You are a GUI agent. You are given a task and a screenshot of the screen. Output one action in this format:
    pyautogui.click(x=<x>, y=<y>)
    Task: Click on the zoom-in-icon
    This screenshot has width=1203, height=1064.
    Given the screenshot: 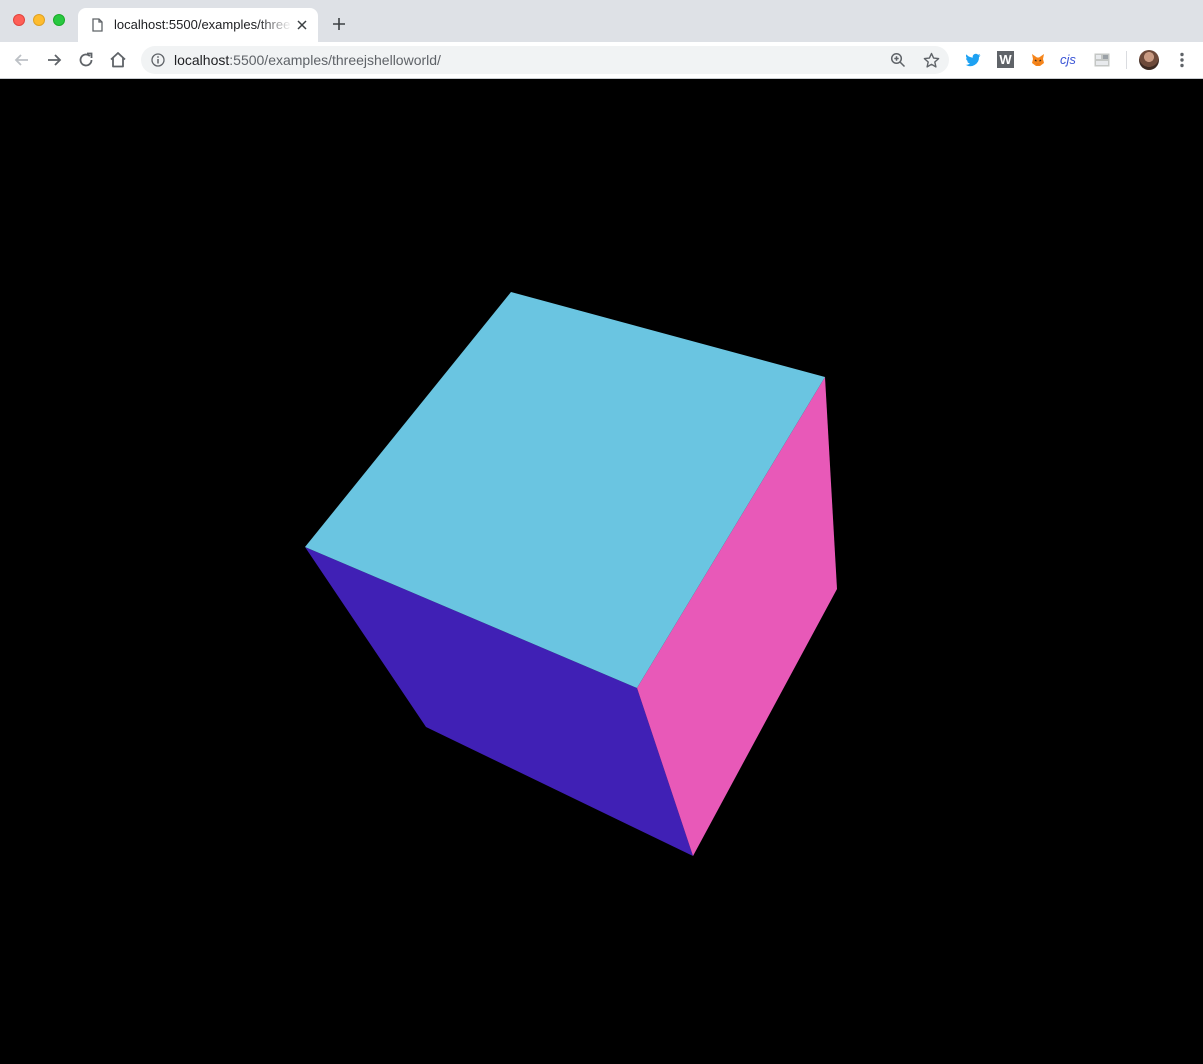 What is the action you would take?
    pyautogui.click(x=898, y=60)
    